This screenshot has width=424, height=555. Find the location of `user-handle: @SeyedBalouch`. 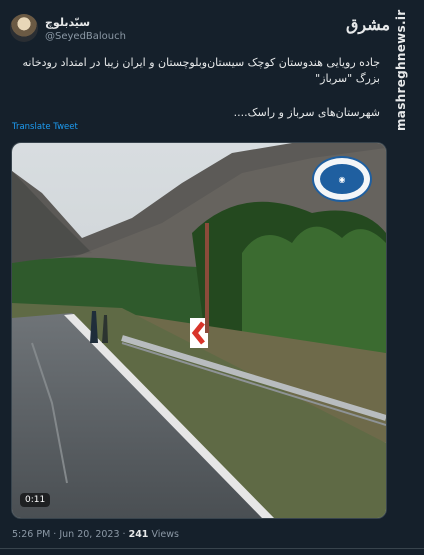

user-handle: @SeyedBalouch is located at coordinates (85, 36).